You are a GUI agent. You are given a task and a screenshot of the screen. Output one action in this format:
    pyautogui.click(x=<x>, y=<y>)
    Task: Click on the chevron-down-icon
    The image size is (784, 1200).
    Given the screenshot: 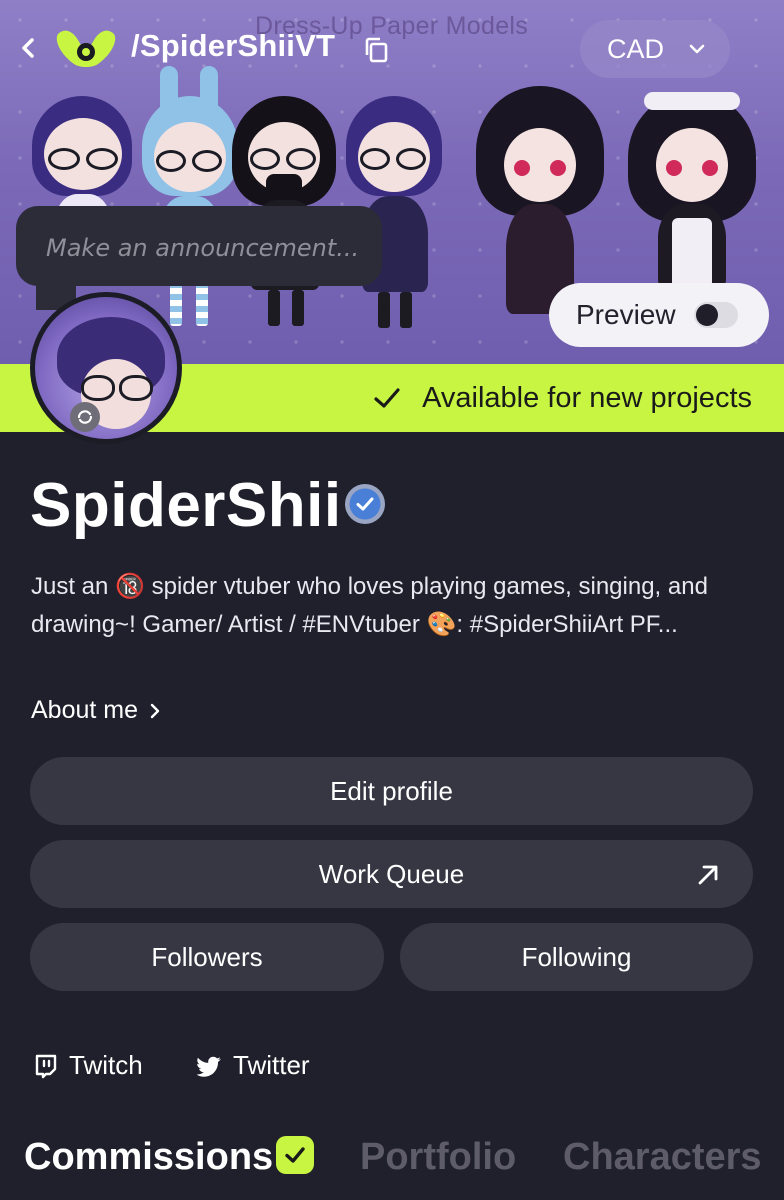 What is the action you would take?
    pyautogui.click(x=697, y=49)
    